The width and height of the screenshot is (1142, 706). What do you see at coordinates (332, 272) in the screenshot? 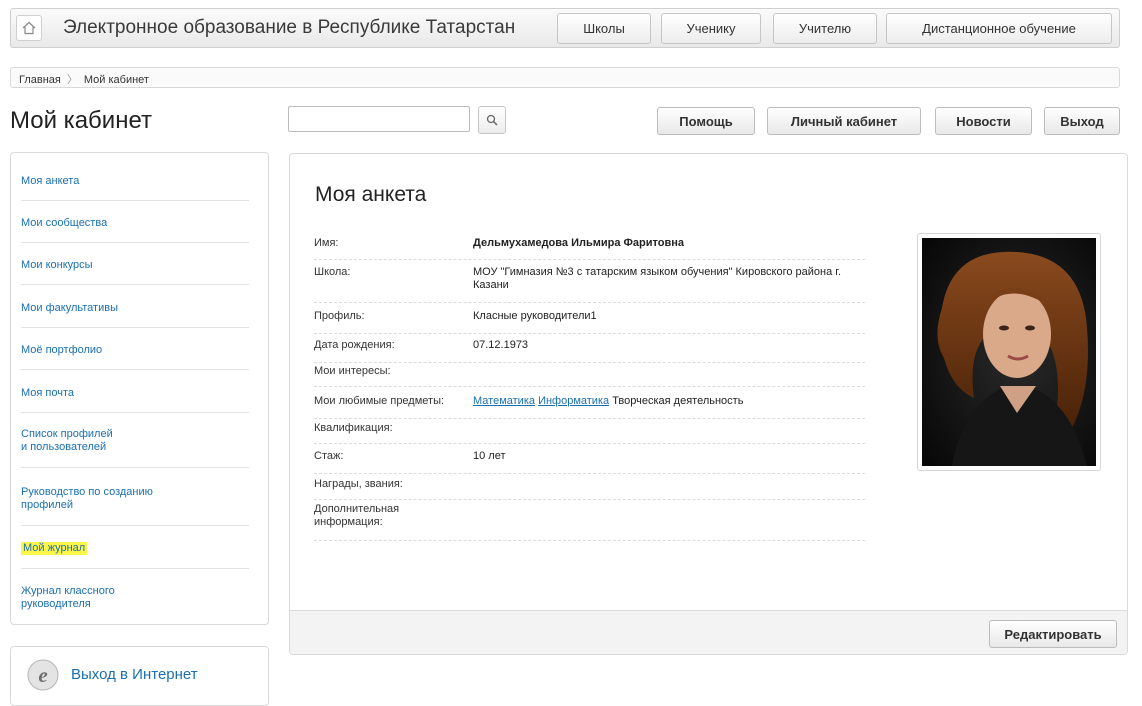
I see `row-label: Школа:` at bounding box center [332, 272].